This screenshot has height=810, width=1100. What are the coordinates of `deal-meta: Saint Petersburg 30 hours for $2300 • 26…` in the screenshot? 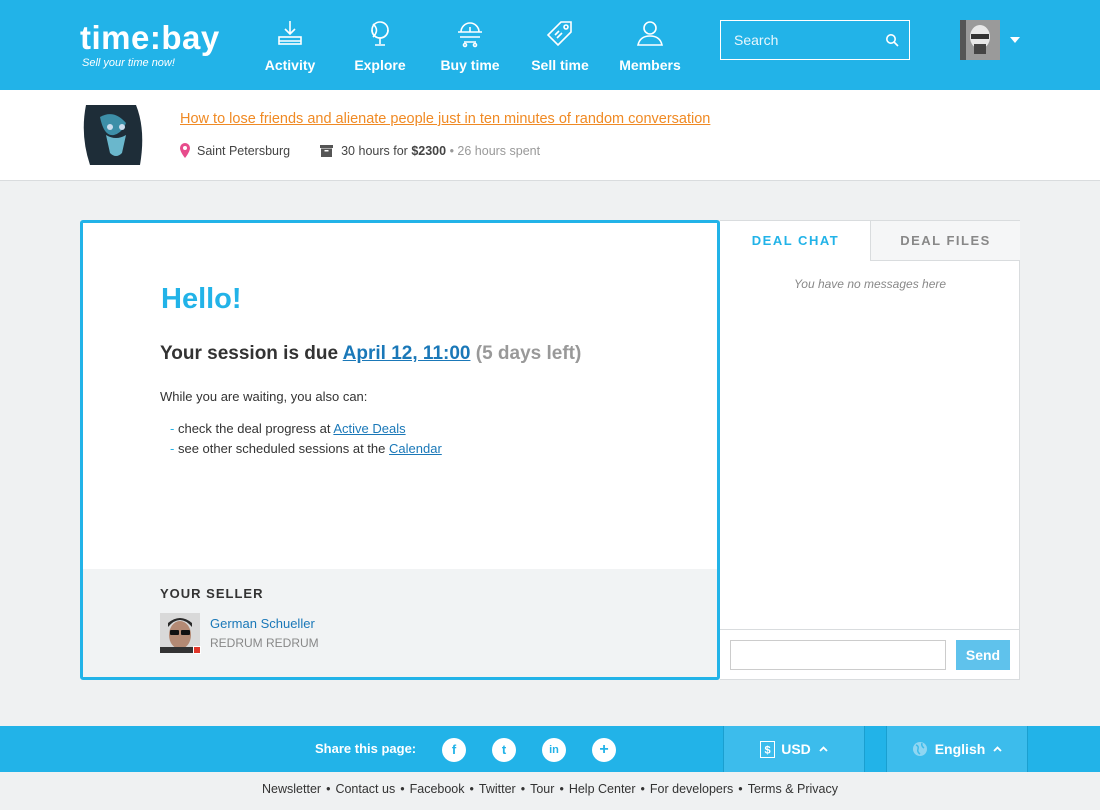 It's located at (360, 150).